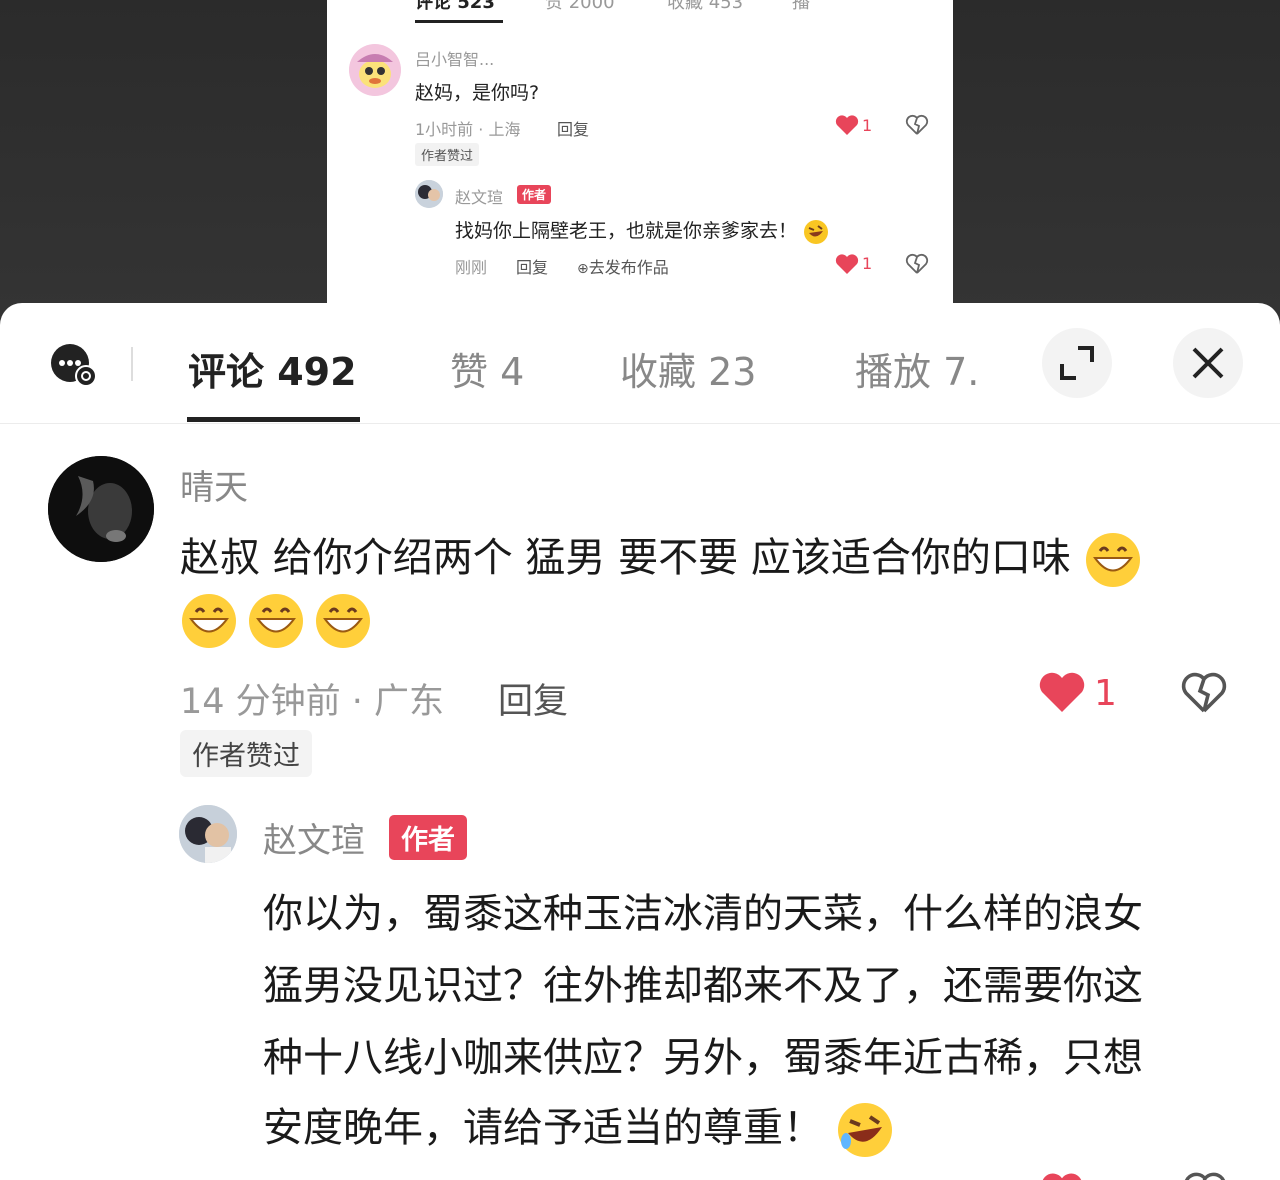  Describe the element at coordinates (214, 484) in the screenshot. I see `commenter-username: 晴天` at that location.